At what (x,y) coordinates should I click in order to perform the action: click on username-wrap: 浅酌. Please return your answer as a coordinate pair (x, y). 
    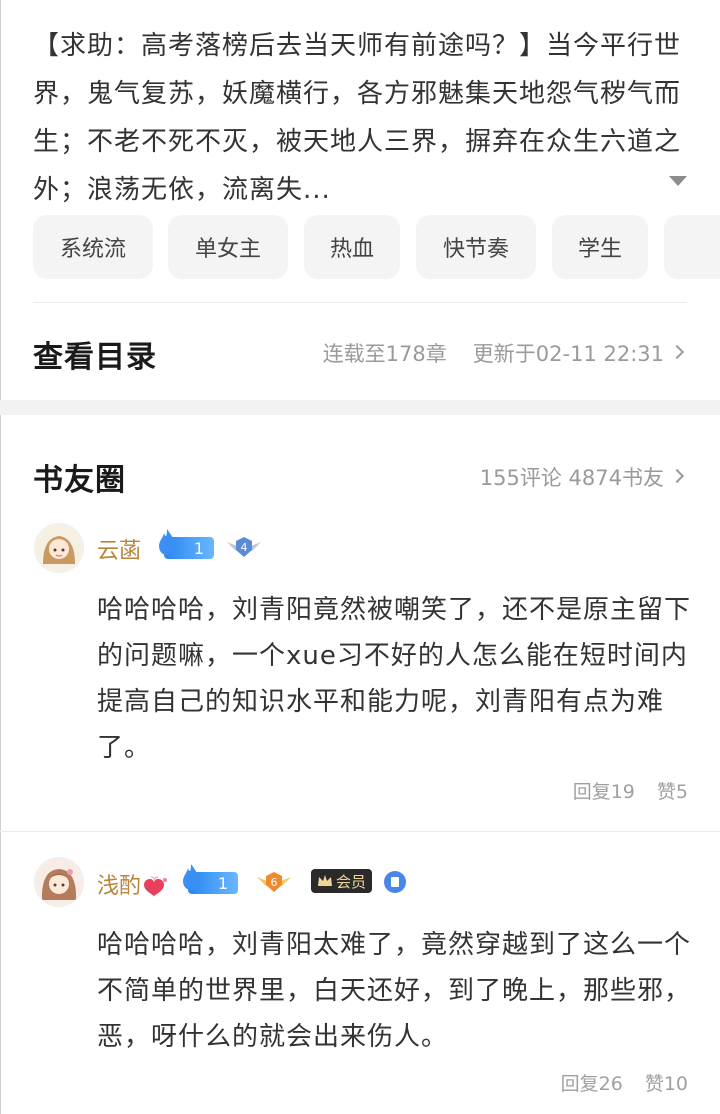
    Looking at the image, I should click on (133, 884).